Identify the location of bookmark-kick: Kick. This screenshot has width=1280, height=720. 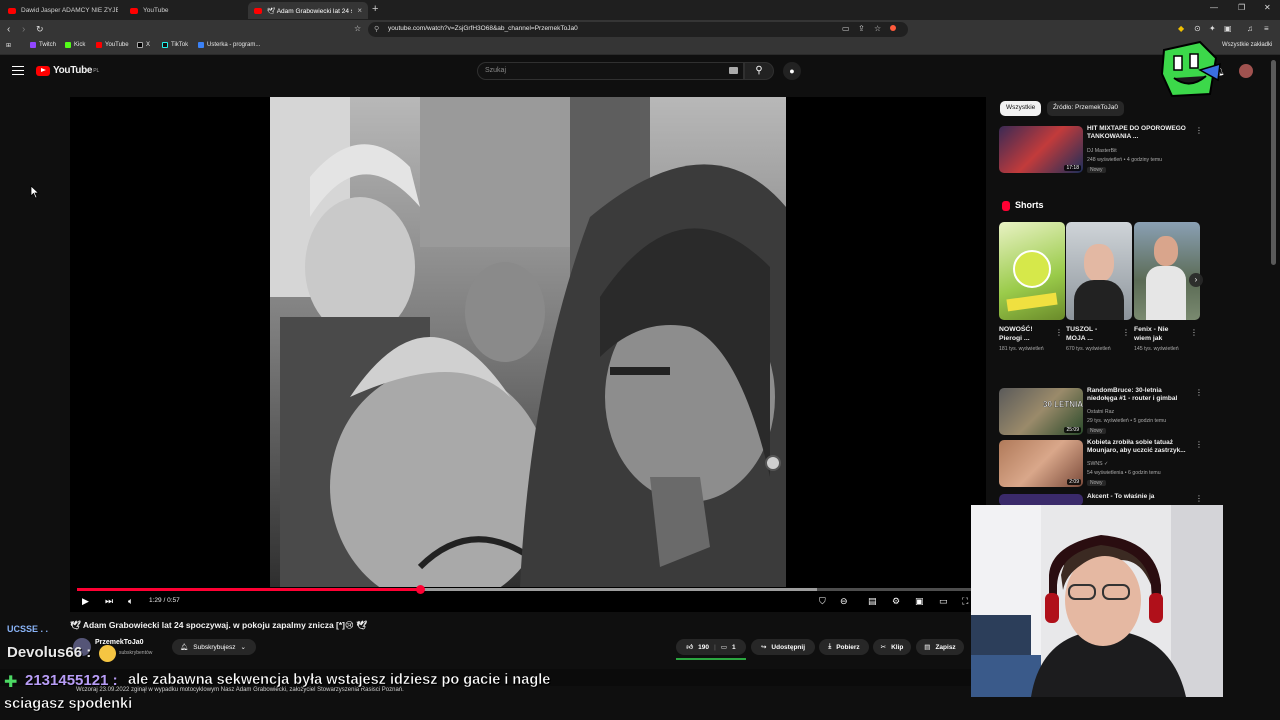
(75, 45).